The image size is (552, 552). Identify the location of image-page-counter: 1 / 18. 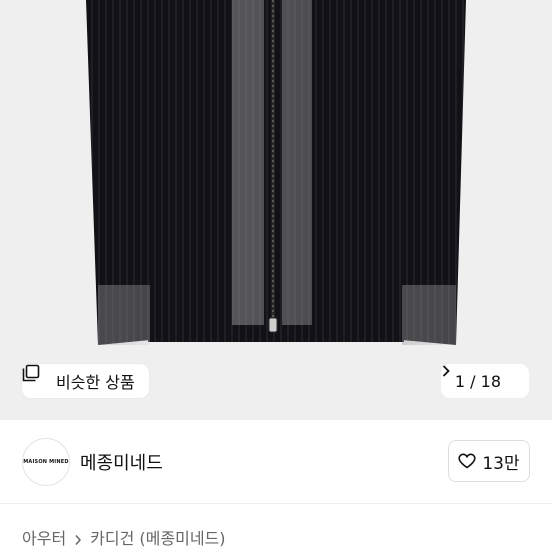
(484, 381).